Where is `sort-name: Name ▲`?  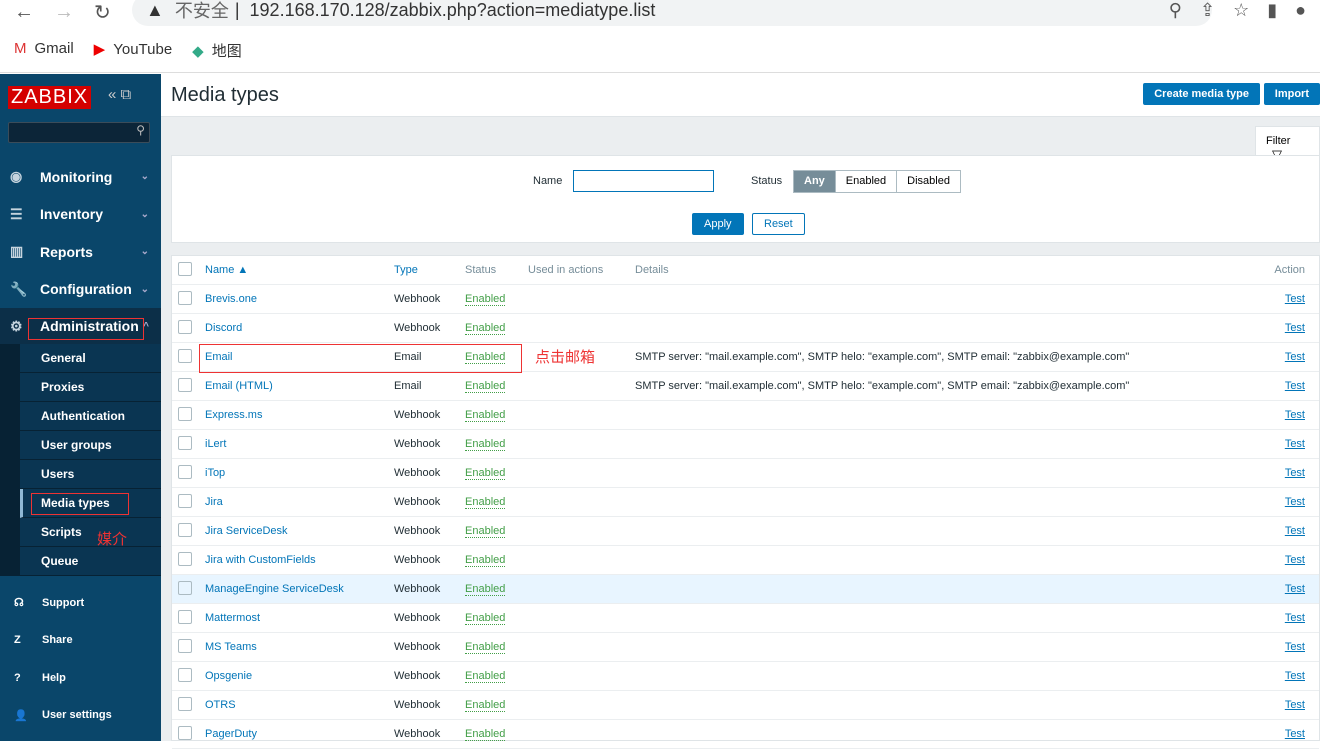
sort-name: Name ▲ is located at coordinates (226, 270).